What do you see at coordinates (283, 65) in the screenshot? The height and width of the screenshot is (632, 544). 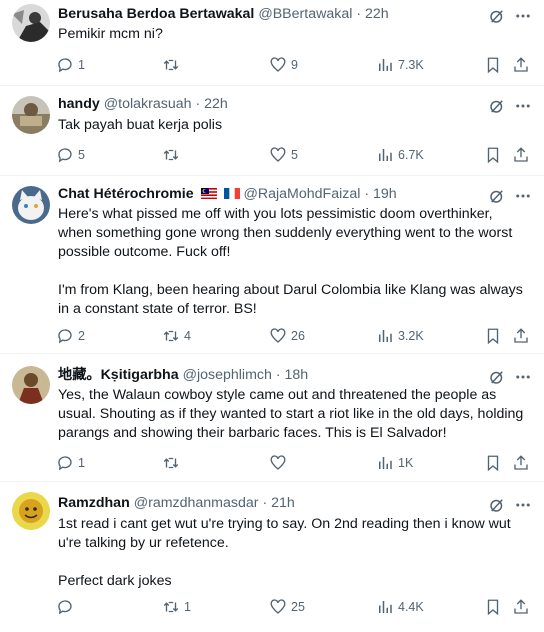 I see `like-button: 9` at bounding box center [283, 65].